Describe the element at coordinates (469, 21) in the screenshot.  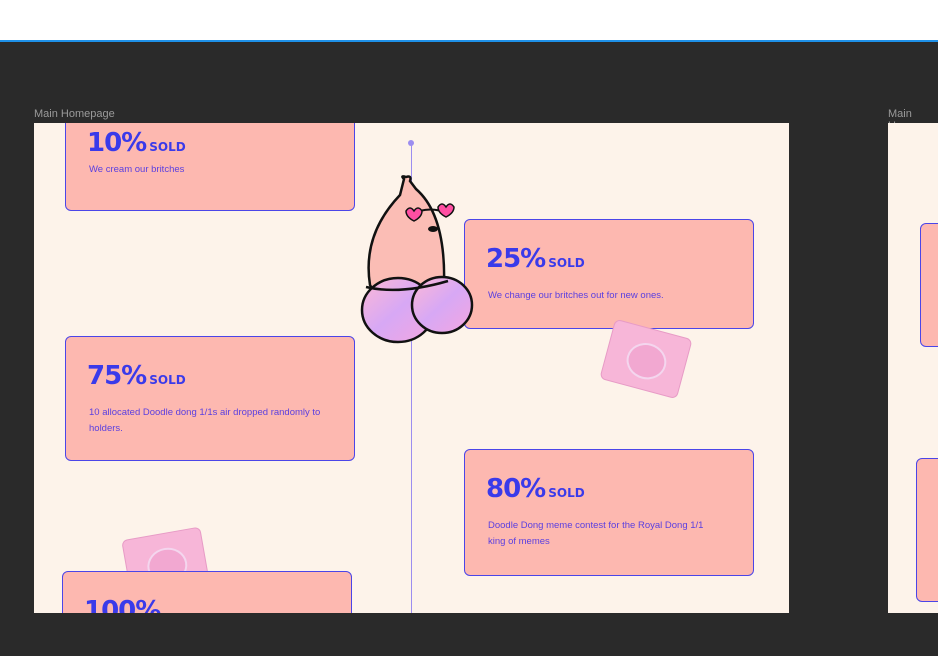
I see `toolbar` at that location.